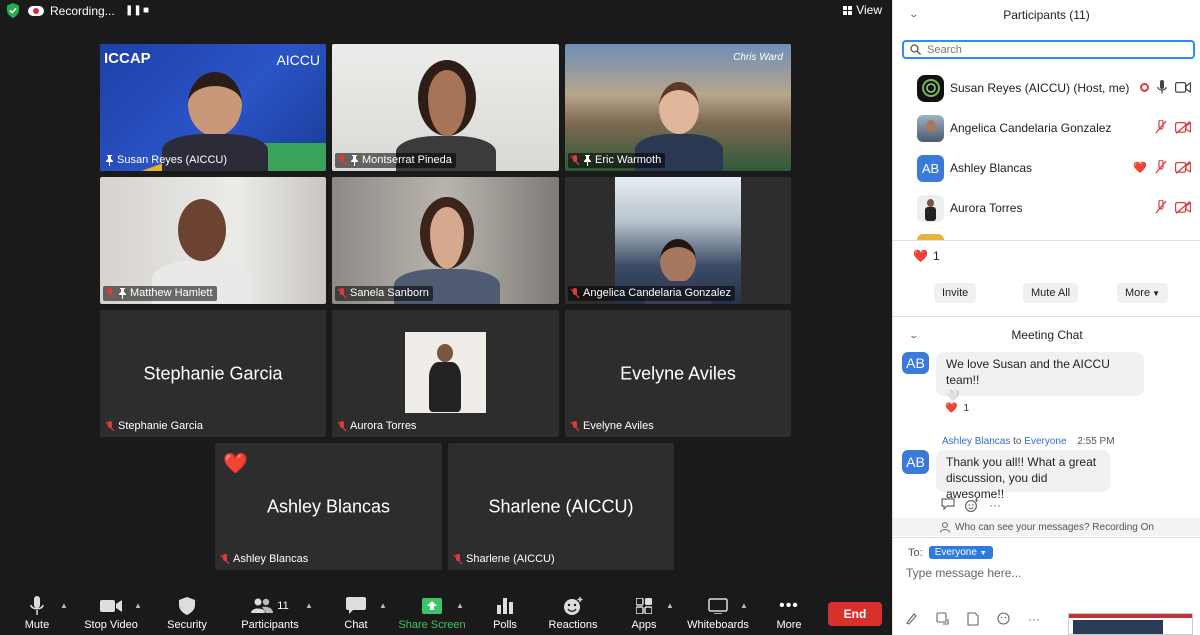 This screenshot has width=1200, height=635. What do you see at coordinates (973, 619) in the screenshot?
I see `file-attach-icon` at bounding box center [973, 619].